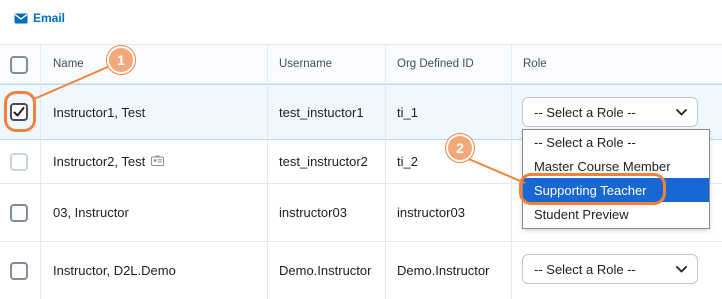 The image size is (722, 299). I want to click on callout-badge: 1, so click(121, 60).